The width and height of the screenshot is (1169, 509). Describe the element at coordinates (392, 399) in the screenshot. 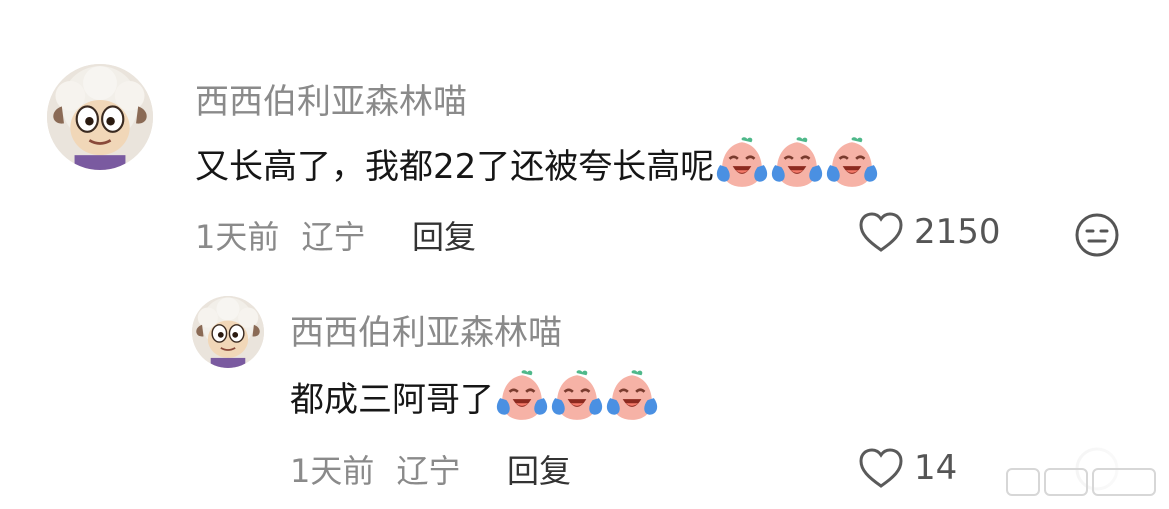

I see `comment-text-content: 都成三阿哥了` at that location.